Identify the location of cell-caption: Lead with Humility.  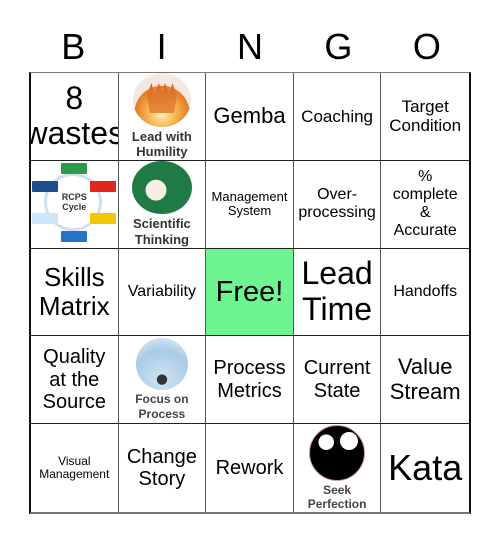
(162, 144).